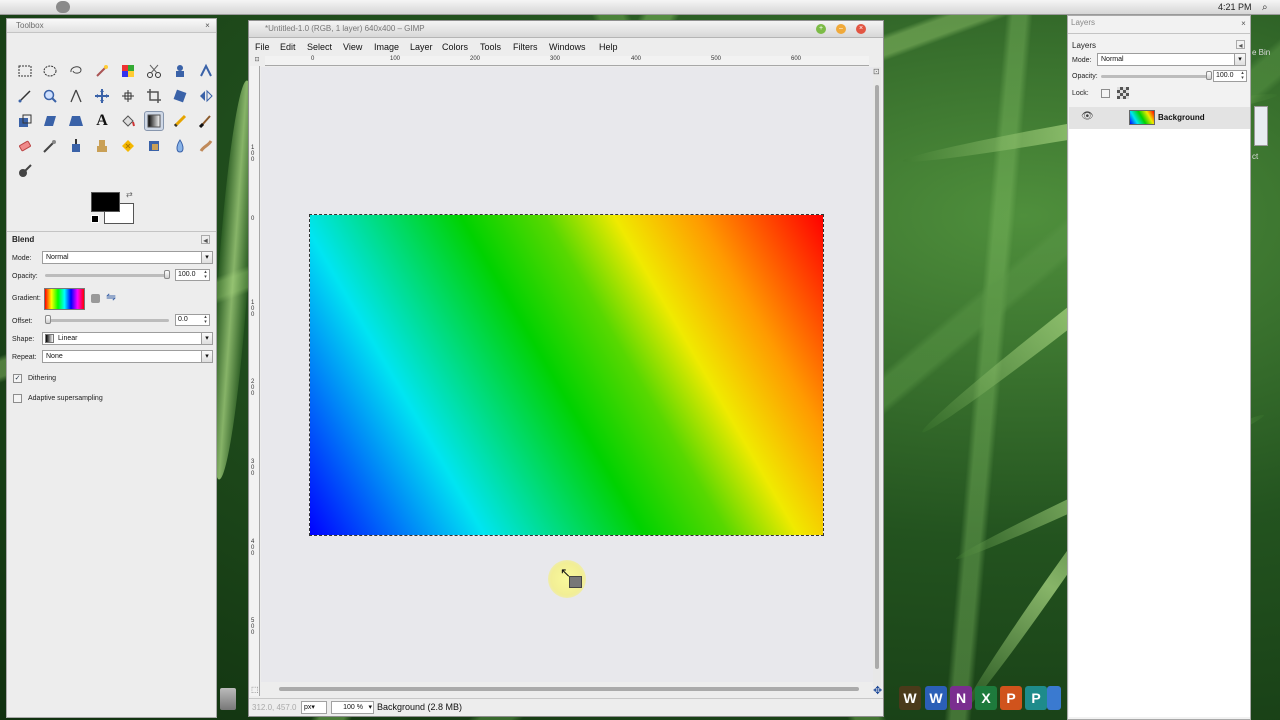 The width and height of the screenshot is (1280, 720). I want to click on scissors-tool, so click(154, 71).